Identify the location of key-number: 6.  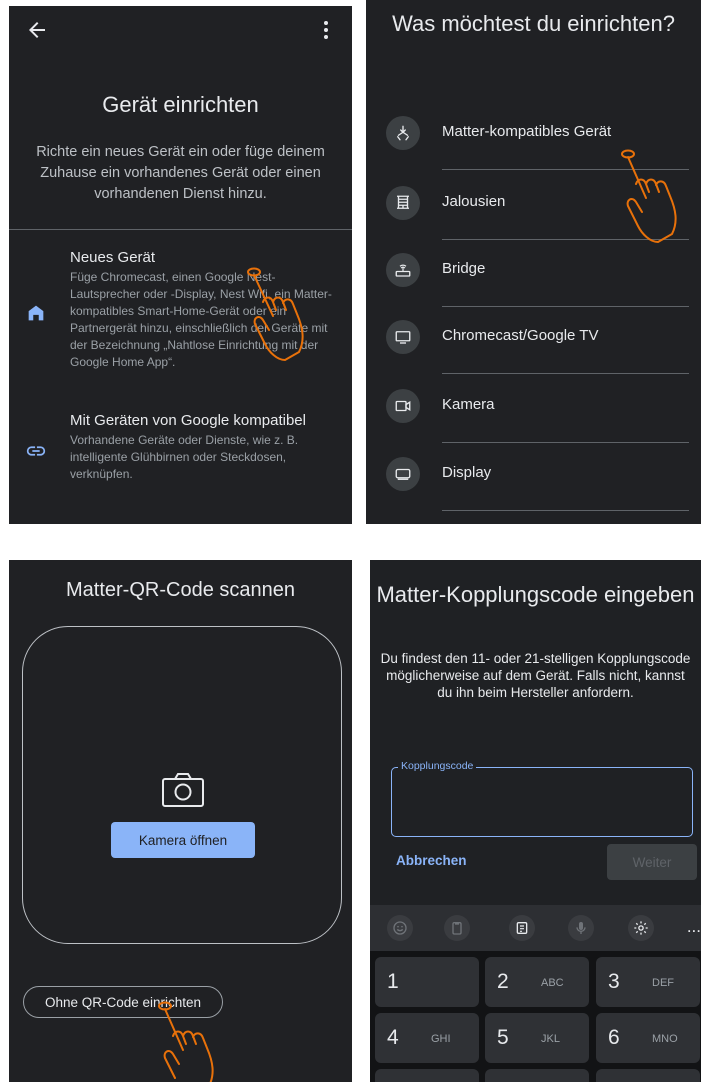
(614, 1037).